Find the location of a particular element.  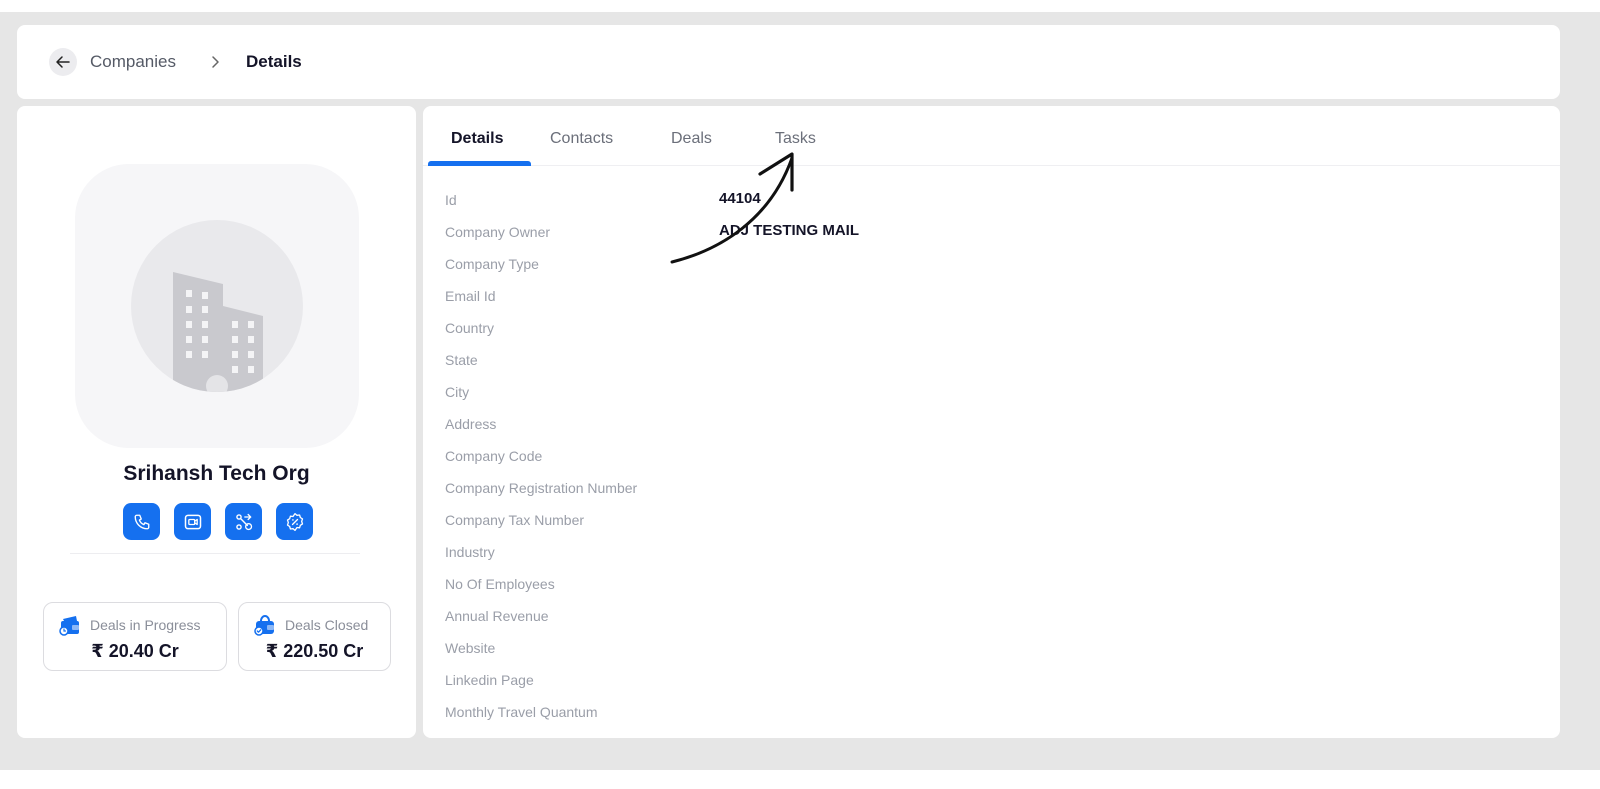

field-label-company-tax-number: Company Tax Number is located at coordinates (515, 520).